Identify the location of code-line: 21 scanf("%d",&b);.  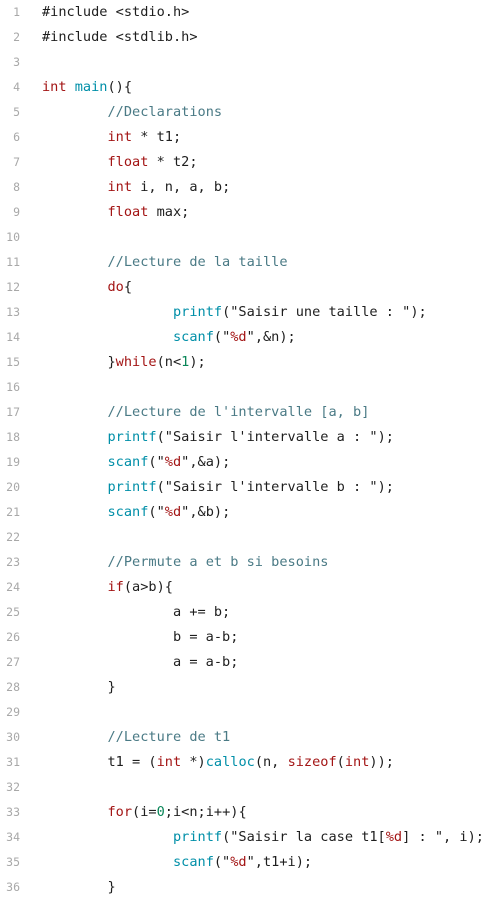
(246, 512).